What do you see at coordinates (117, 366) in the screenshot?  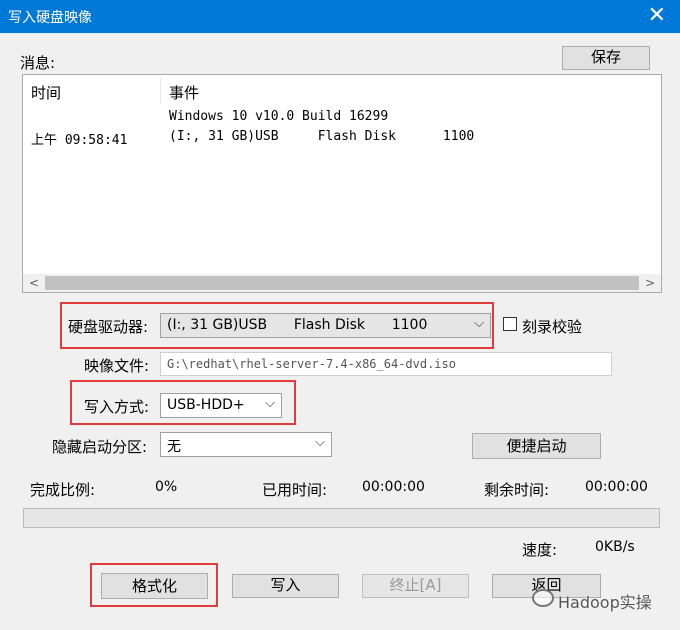 I see `image-file-label: 映像文件:` at bounding box center [117, 366].